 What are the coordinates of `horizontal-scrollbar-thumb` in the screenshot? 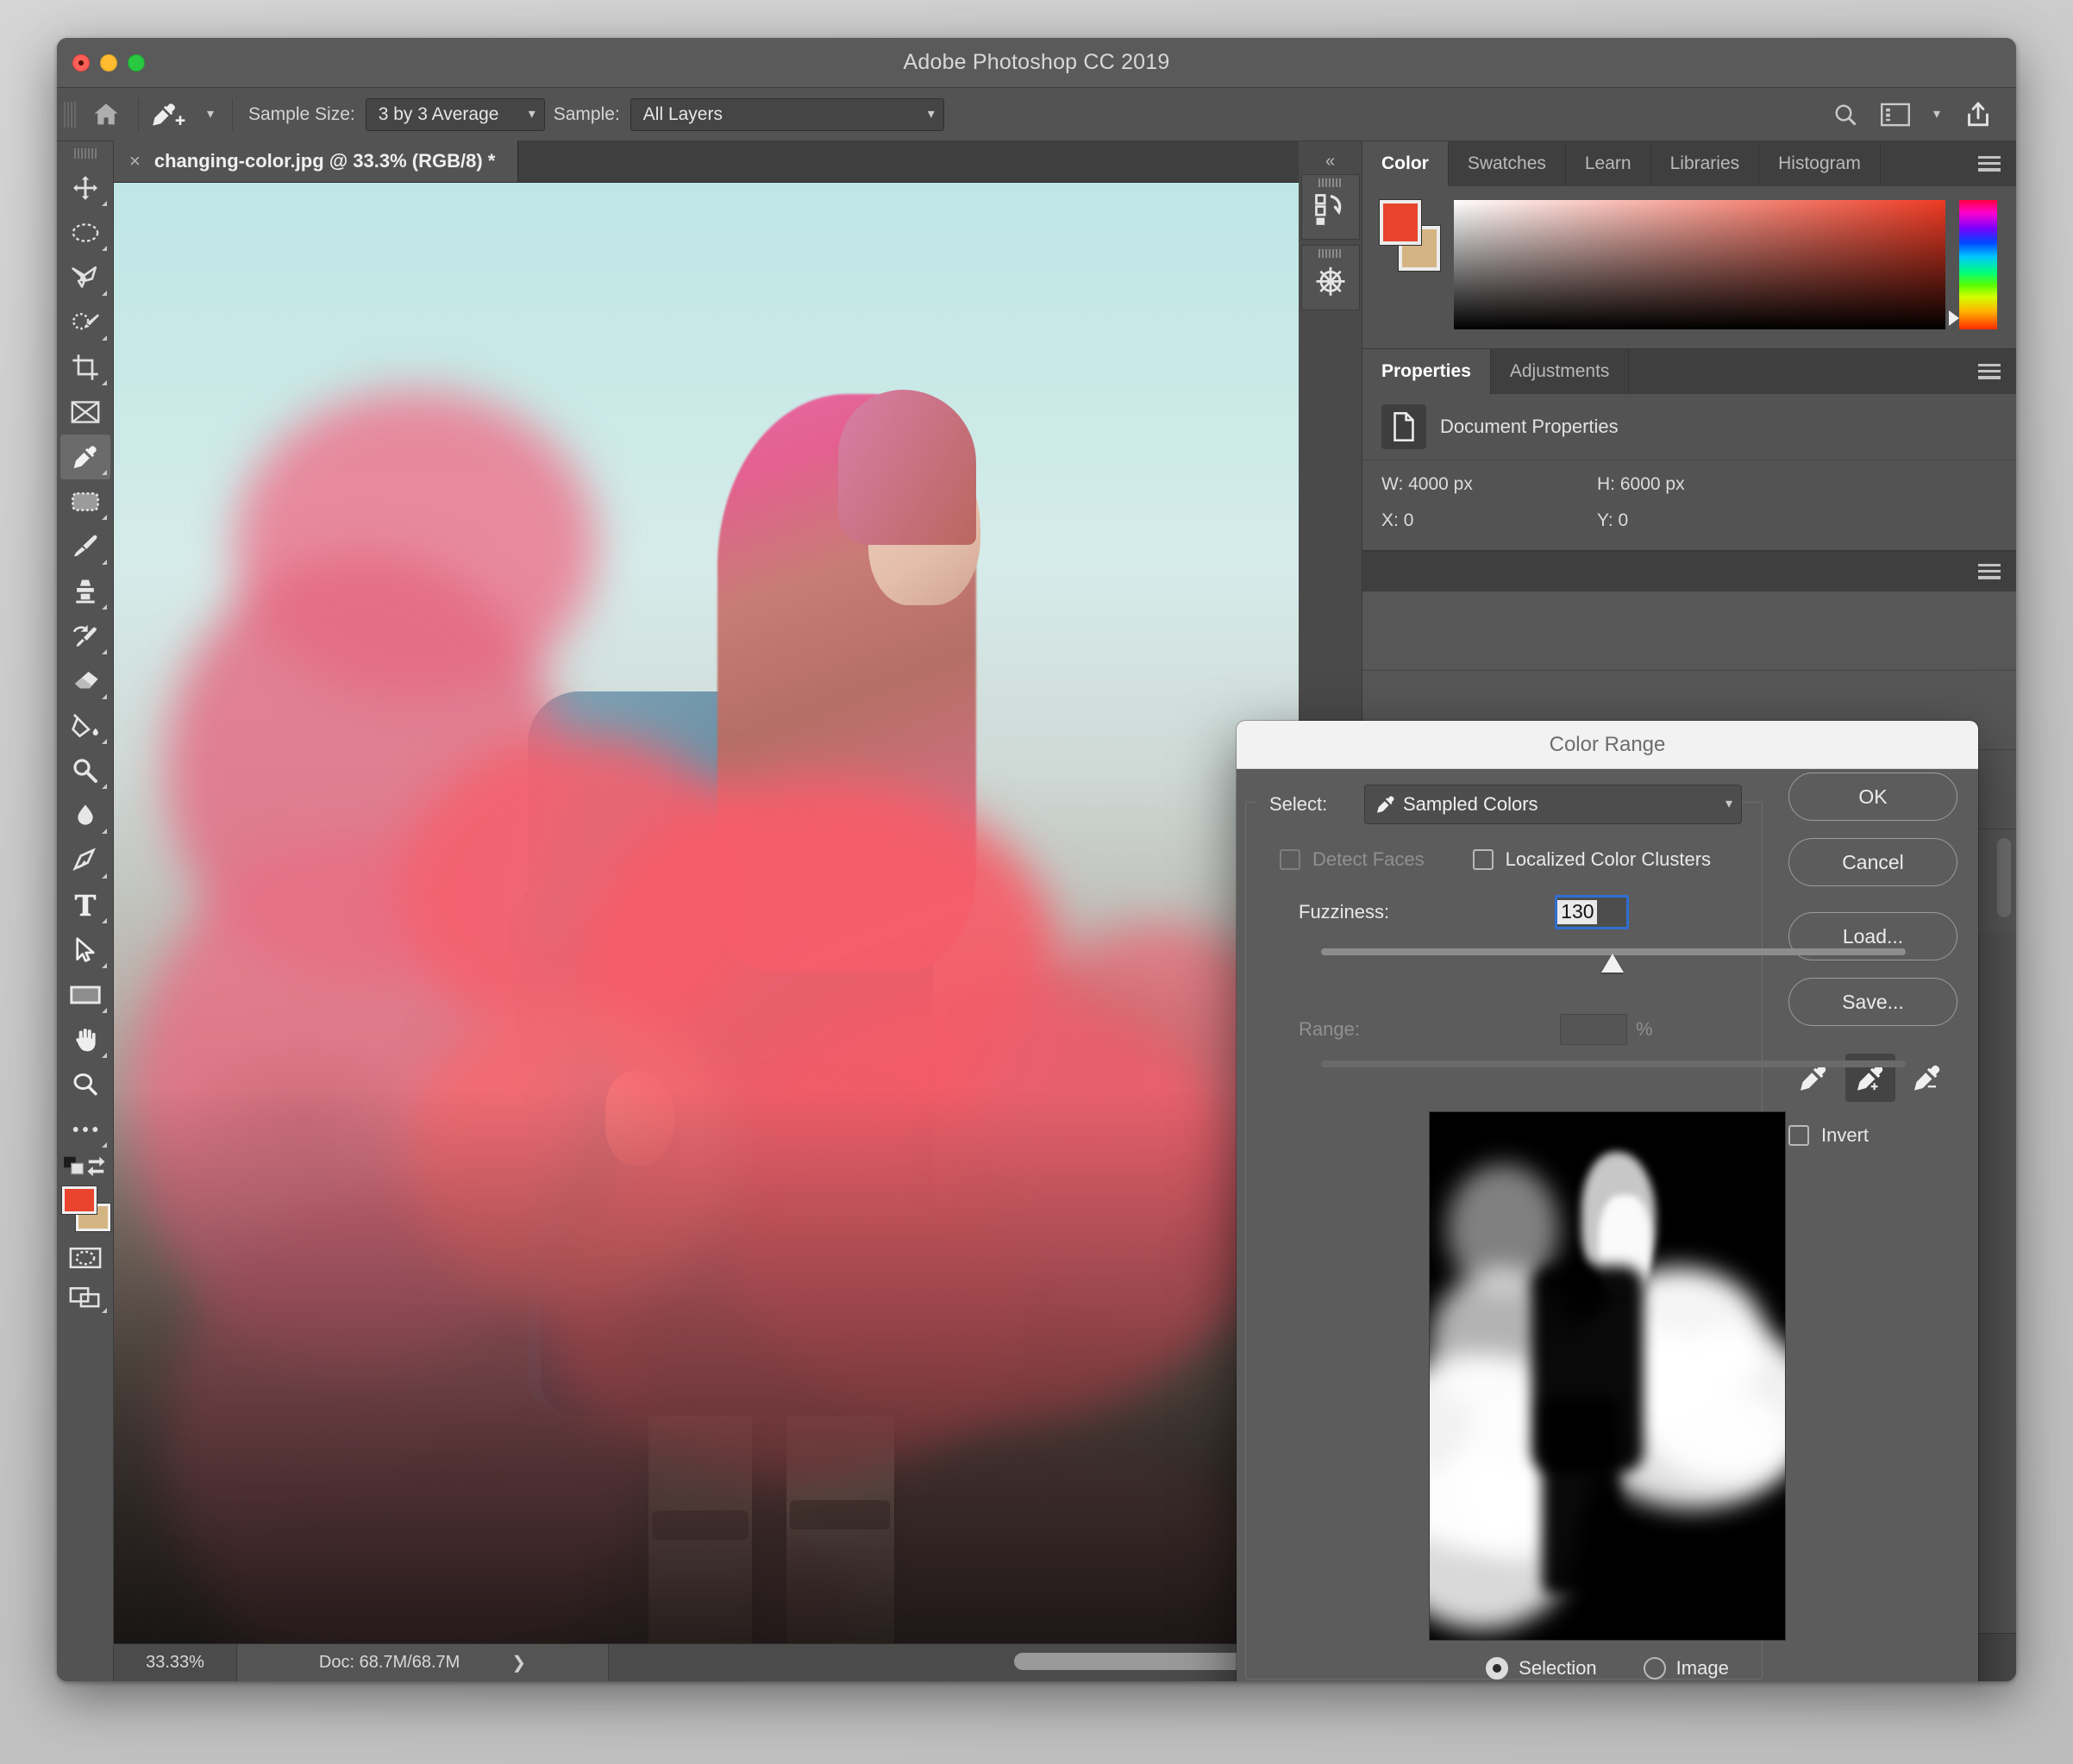 It's located at (1143, 1661).